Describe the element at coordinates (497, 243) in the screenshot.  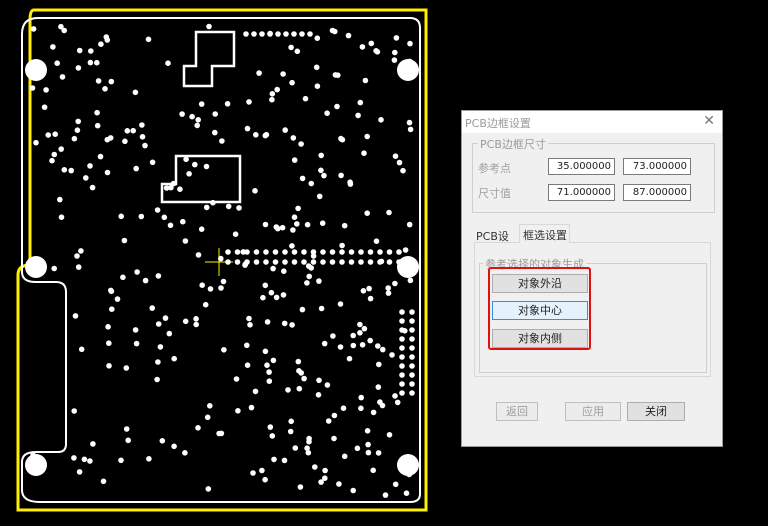
I see `tab-pcb-settings: PCB设置` at that location.